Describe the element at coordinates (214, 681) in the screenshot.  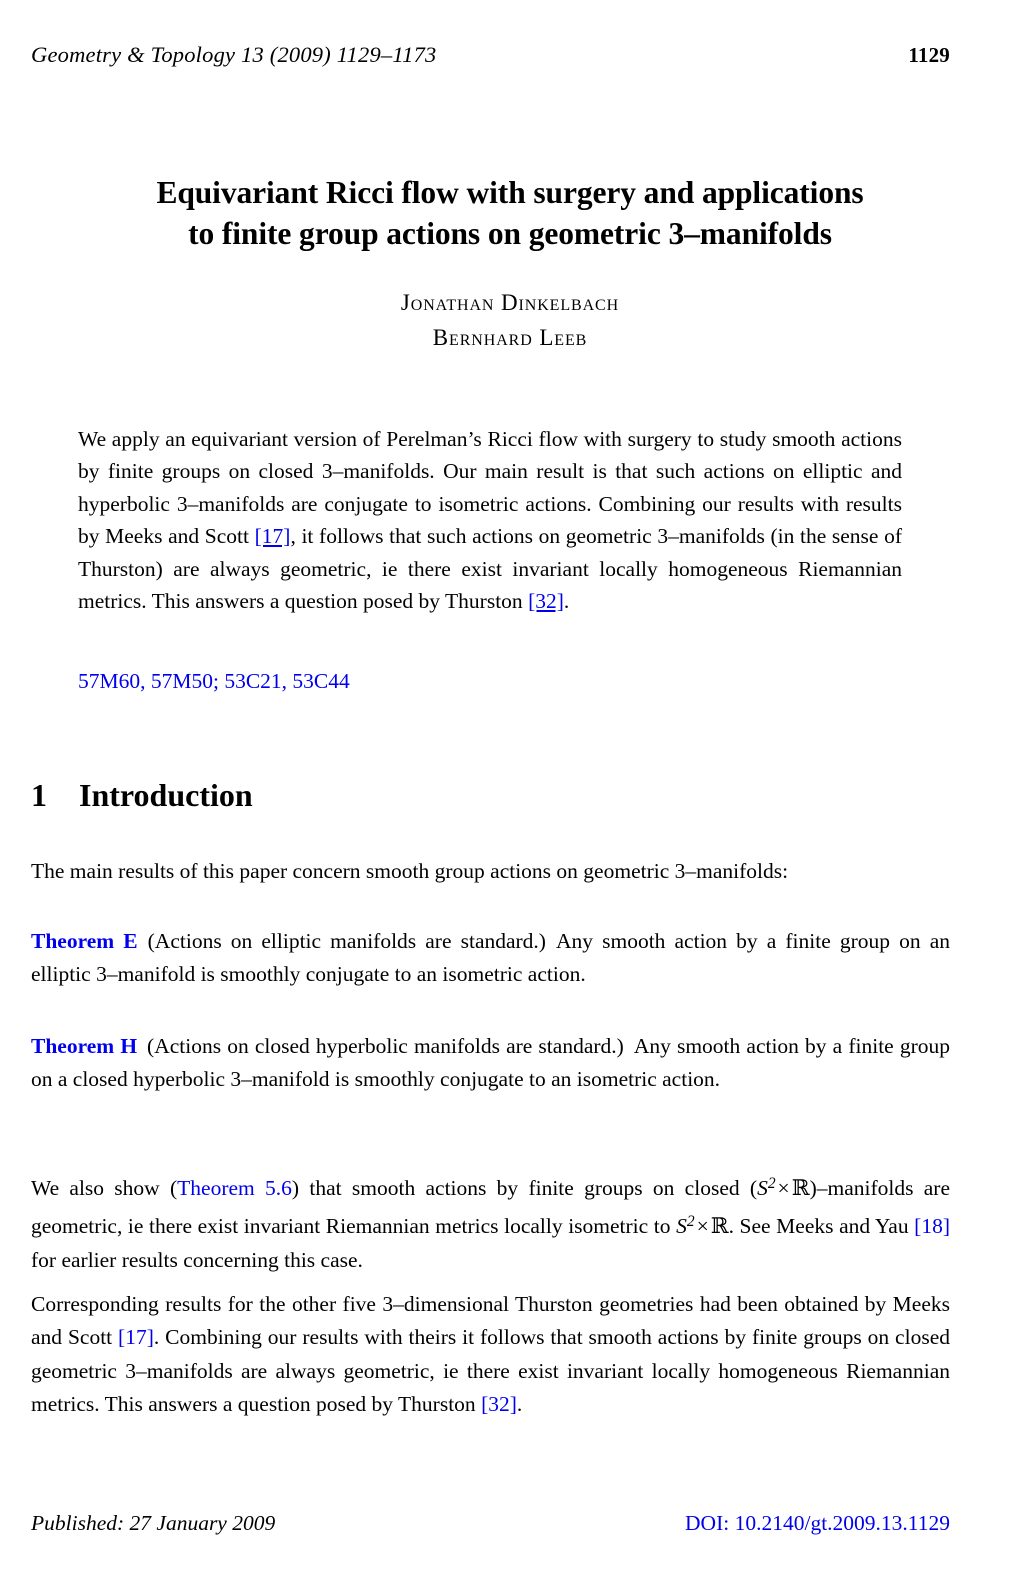
I see `msc-codes-link: 57M60, 57M50; 53C21, 53C44` at that location.